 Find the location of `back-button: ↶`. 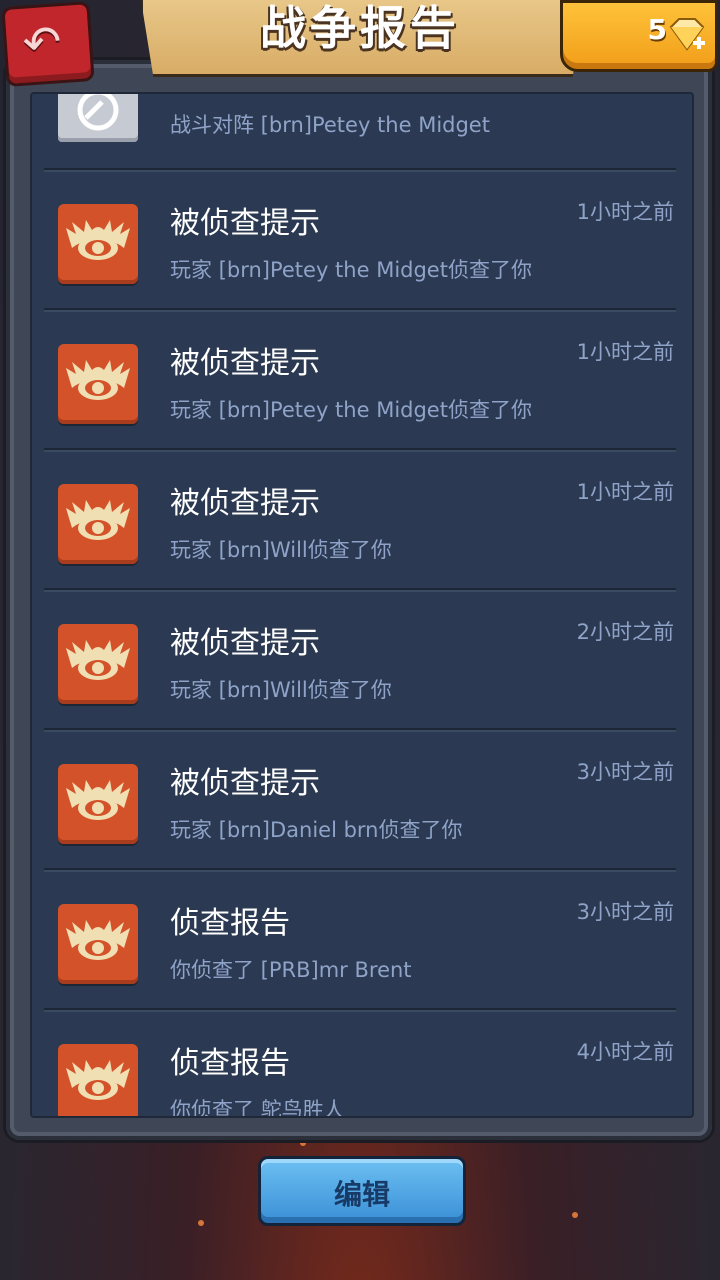

back-button: ↶ is located at coordinates (48, 44).